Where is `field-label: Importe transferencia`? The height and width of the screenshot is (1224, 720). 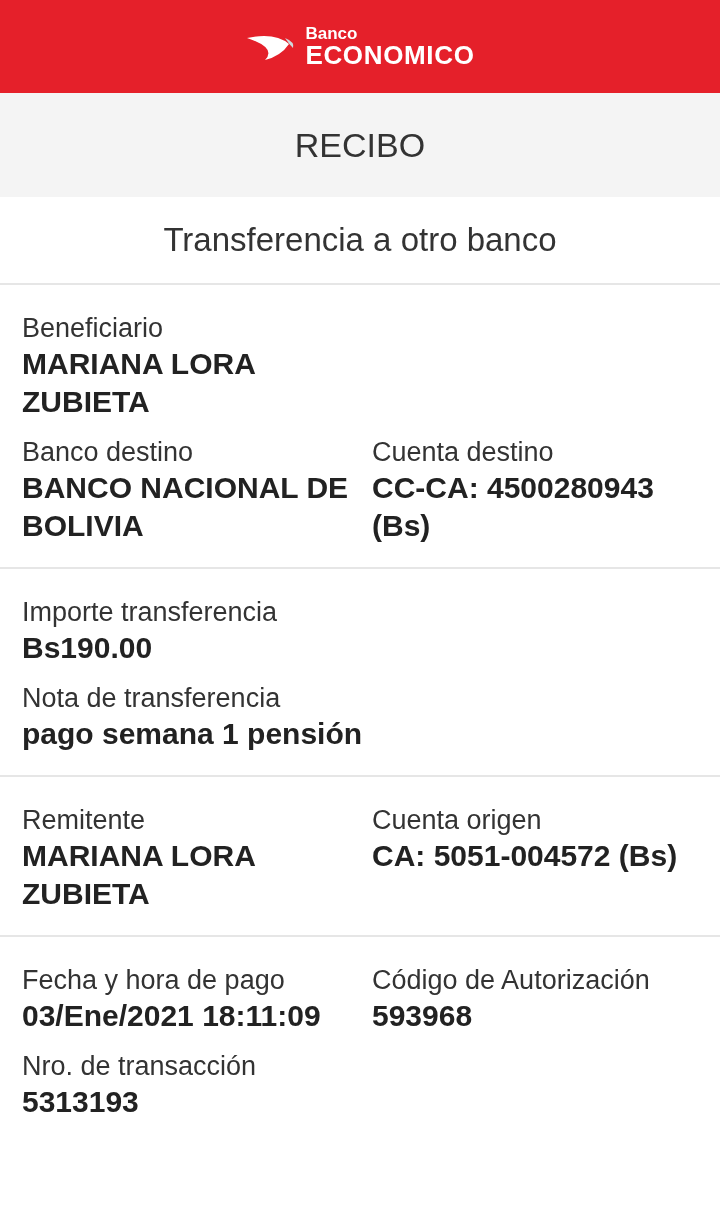
field-label: Importe transferencia is located at coordinates (150, 612).